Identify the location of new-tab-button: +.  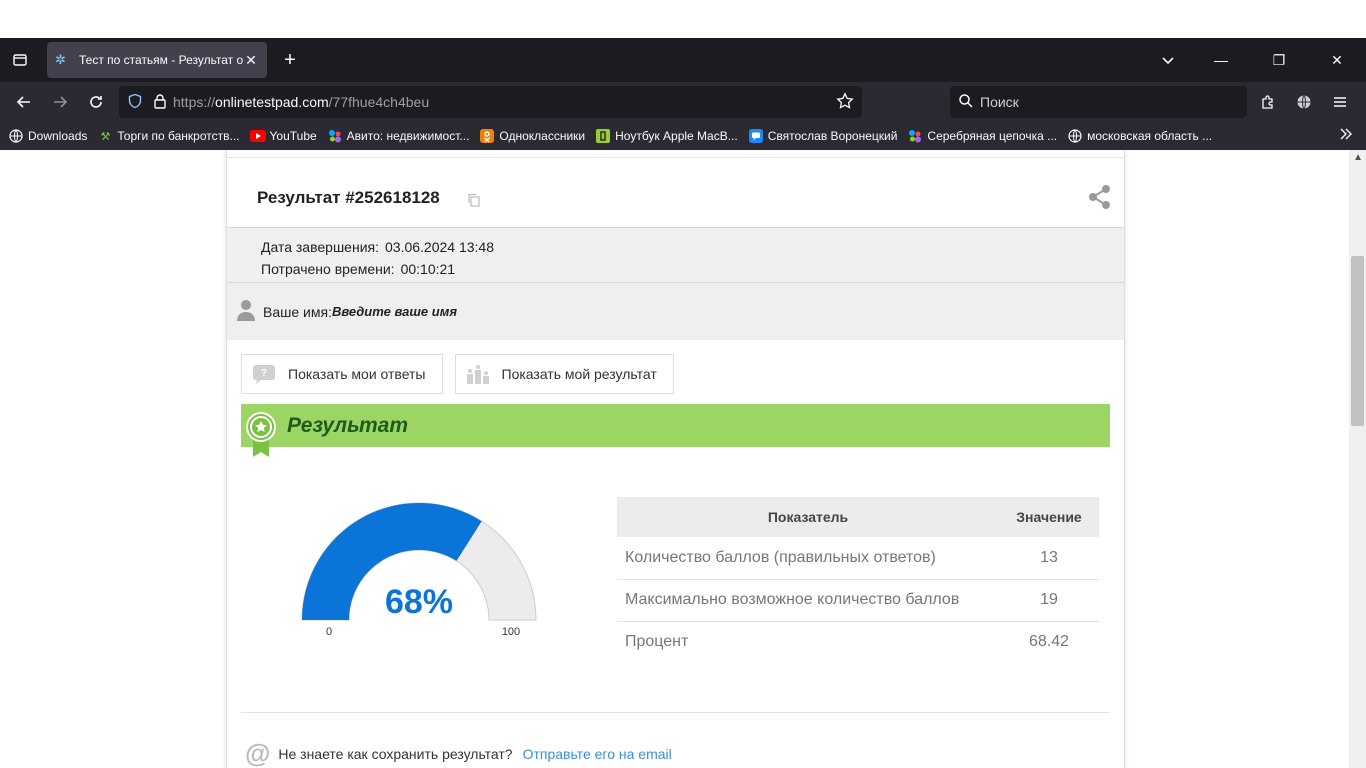
(290, 60).